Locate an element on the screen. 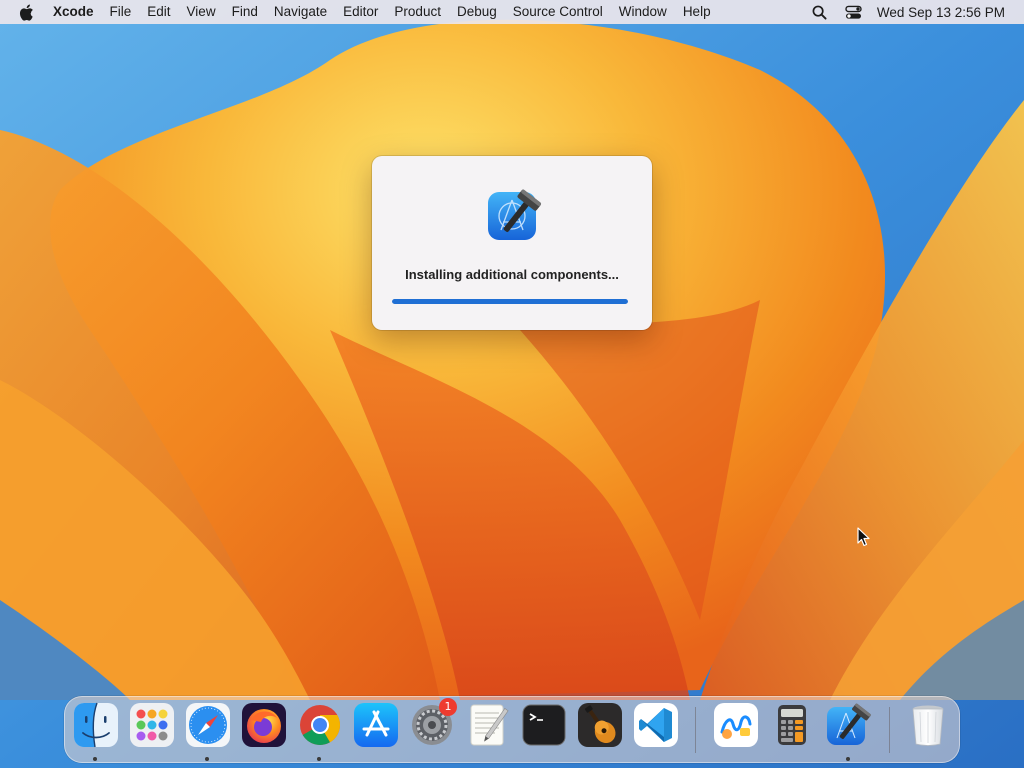  safari-running-indicator is located at coordinates (207, 759).